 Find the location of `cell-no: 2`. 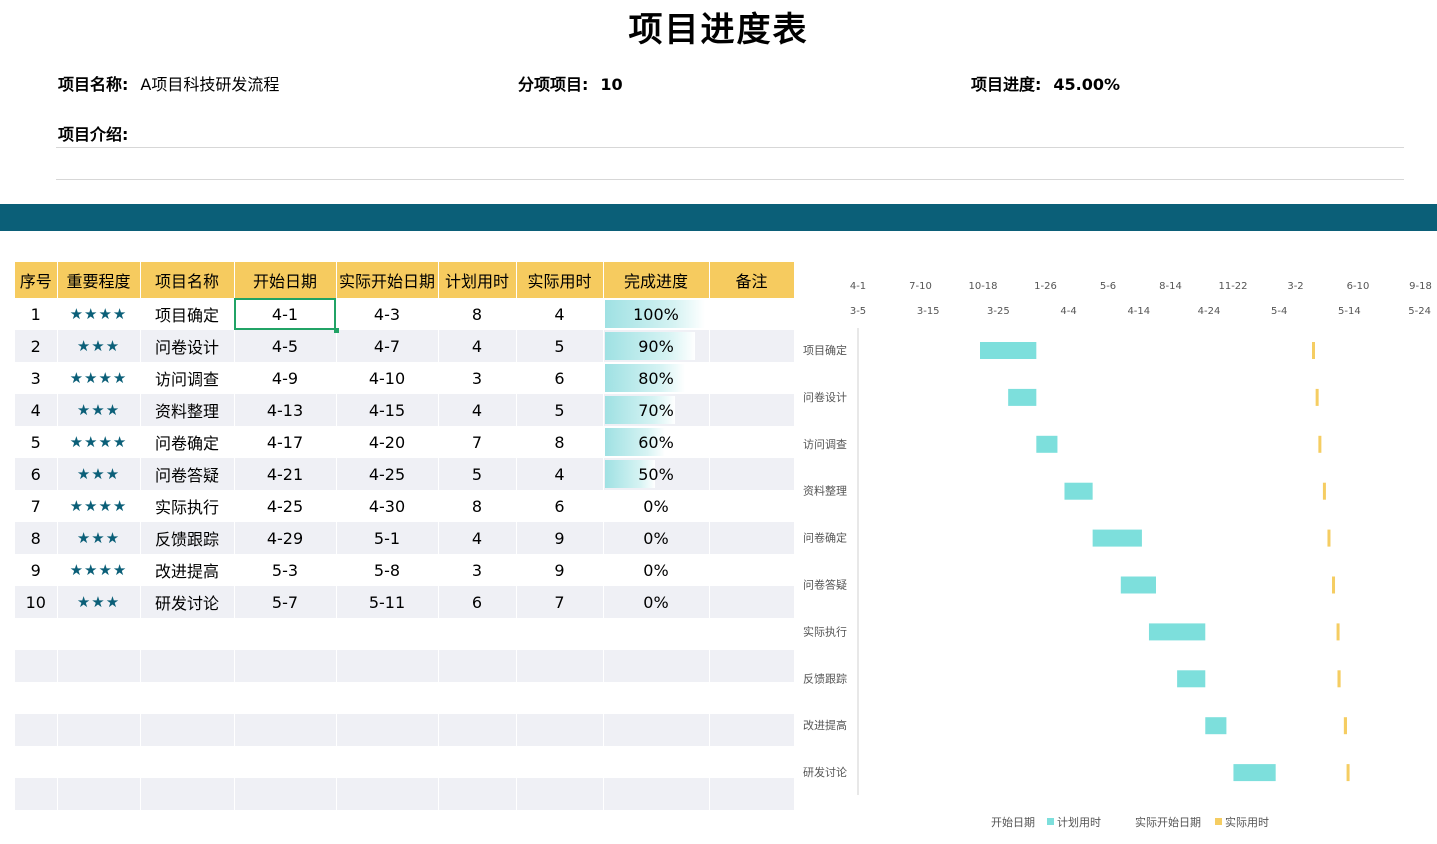

cell-no: 2 is located at coordinates (36, 346).